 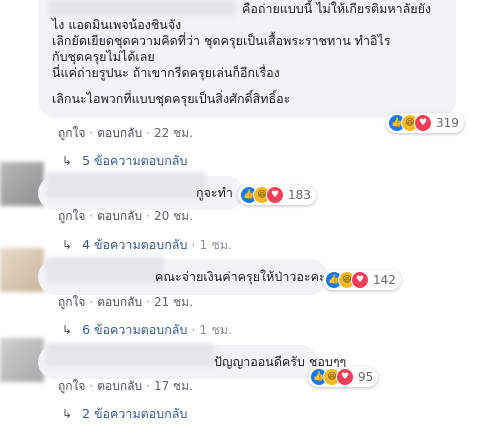 I want to click on comment-line, so click(x=252, y=86).